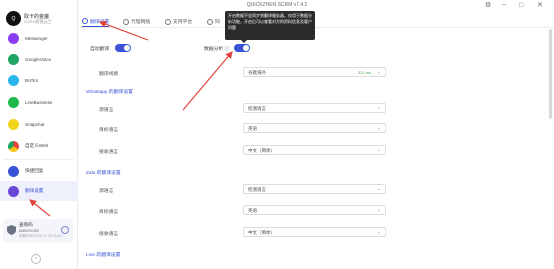 The image size is (554, 269). What do you see at coordinates (207, 81) in the screenshot?
I see `arrow-to-toggle` at bounding box center [207, 81].